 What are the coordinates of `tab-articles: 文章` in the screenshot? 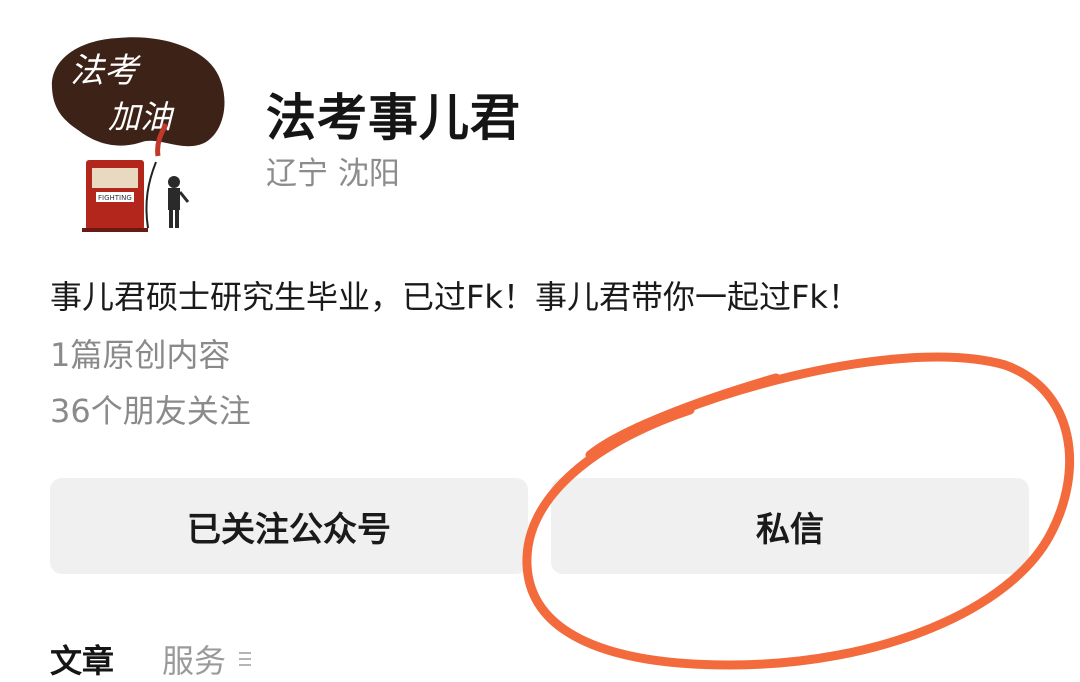 It's located at (82, 659).